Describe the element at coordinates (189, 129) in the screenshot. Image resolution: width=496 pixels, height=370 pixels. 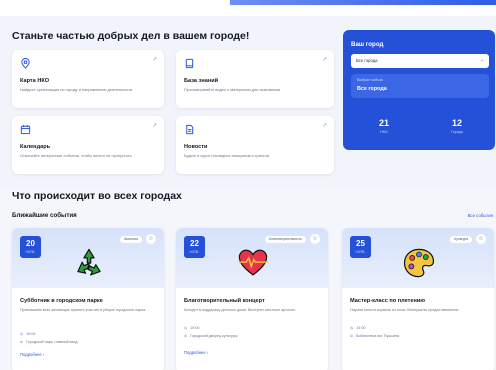
I see `document-icon` at that location.